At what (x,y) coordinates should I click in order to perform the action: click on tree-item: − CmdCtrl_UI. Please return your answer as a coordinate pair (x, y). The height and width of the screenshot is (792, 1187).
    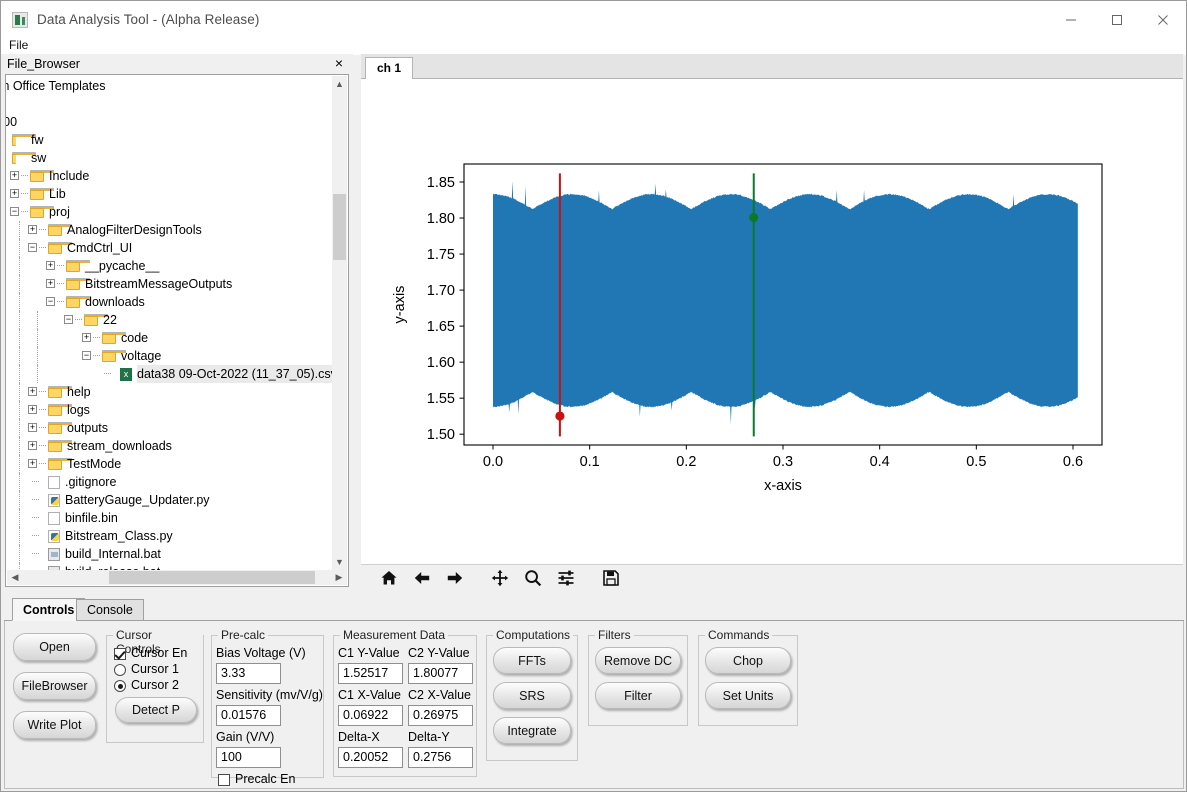
    Looking at the image, I should click on (171, 248).